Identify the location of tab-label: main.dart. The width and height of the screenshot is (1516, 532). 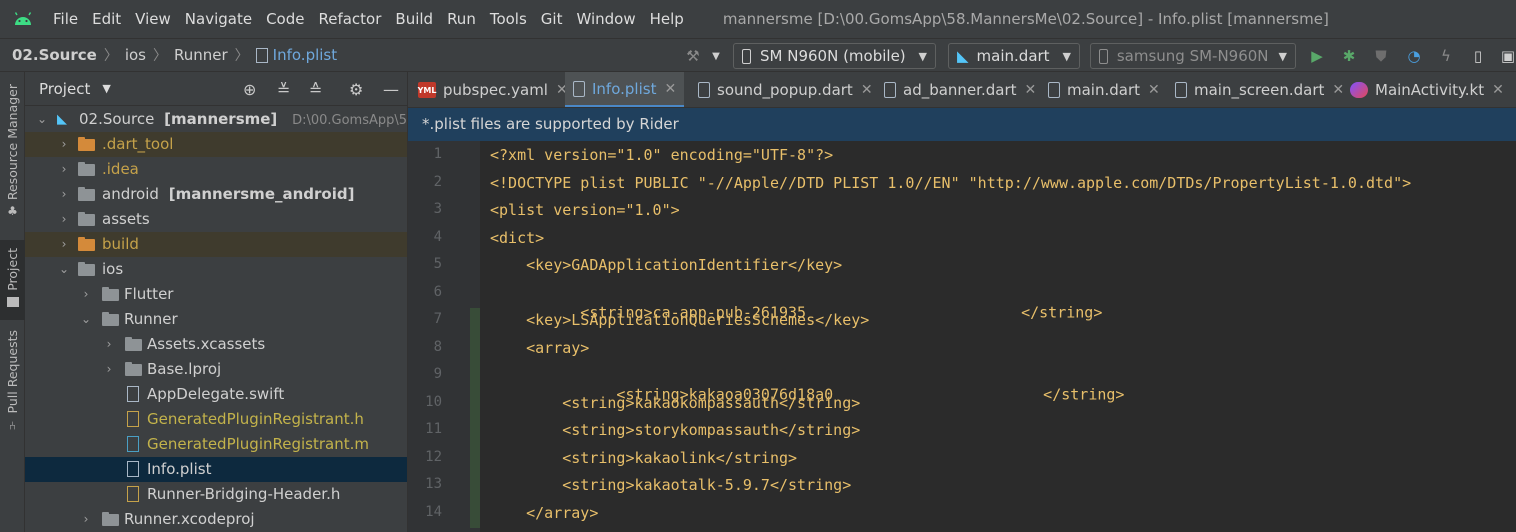
(1104, 90).